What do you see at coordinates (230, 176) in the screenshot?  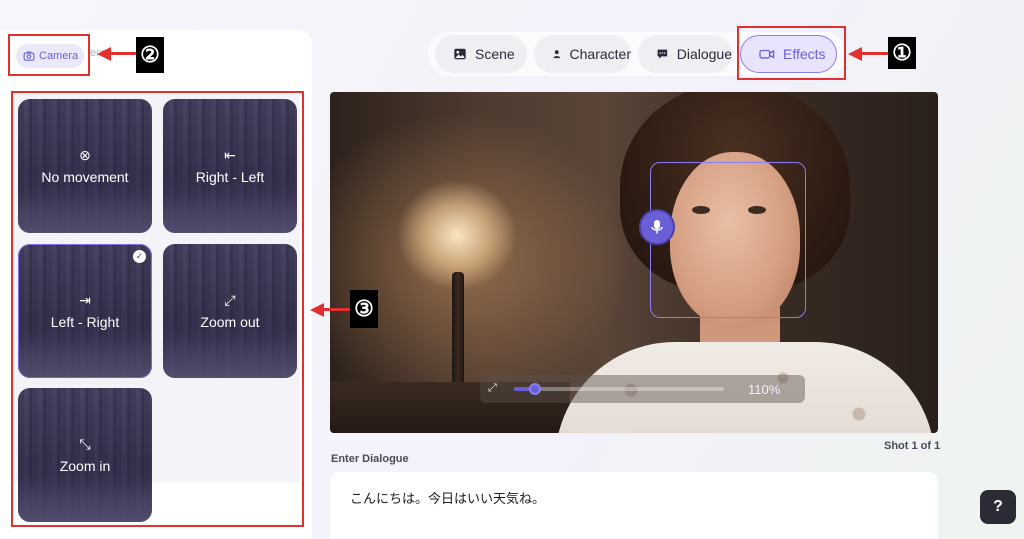 I see `effect-card-label: Right - Left` at bounding box center [230, 176].